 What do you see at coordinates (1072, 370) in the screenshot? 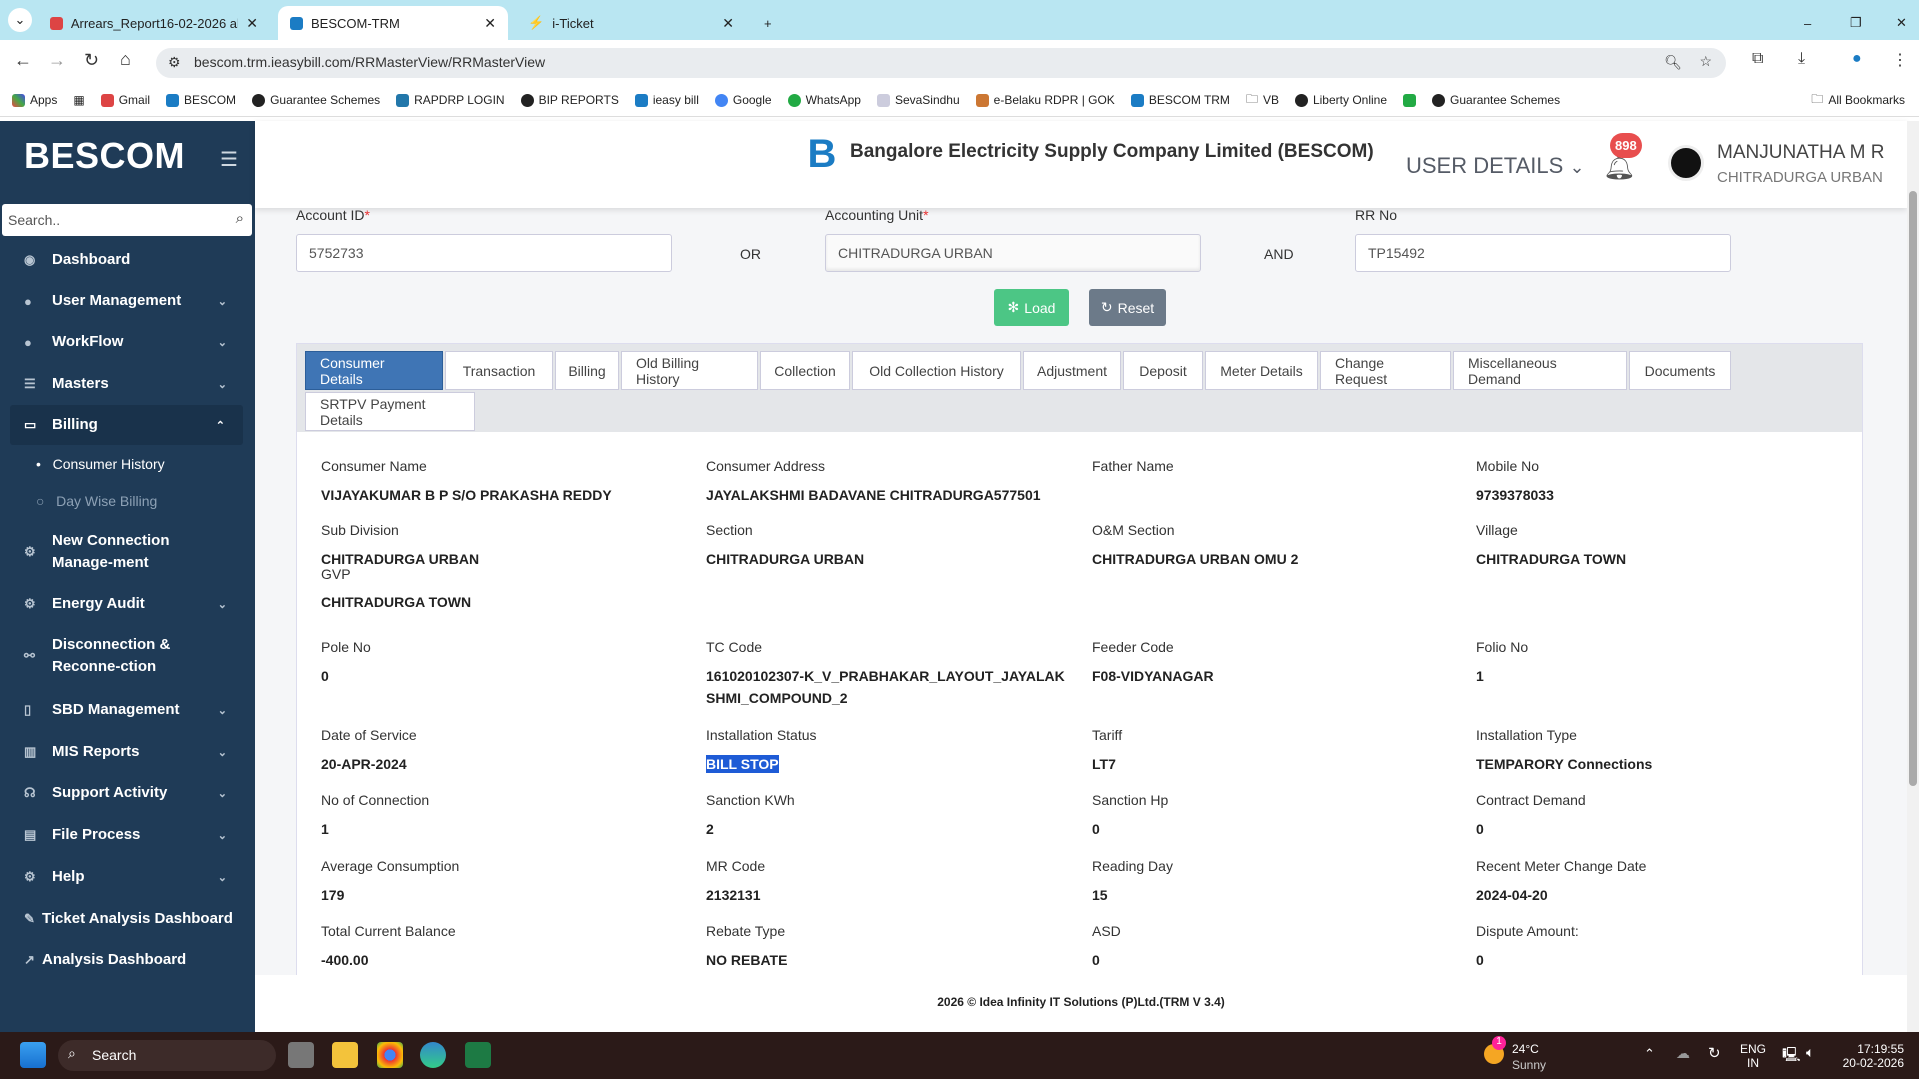
I see `tab-adjustment: Adjustment` at bounding box center [1072, 370].